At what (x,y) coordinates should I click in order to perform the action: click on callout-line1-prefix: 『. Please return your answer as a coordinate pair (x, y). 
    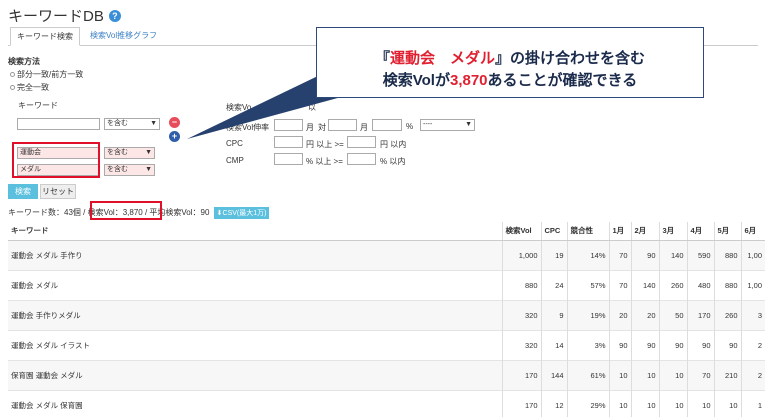
    Looking at the image, I should click on (382, 58).